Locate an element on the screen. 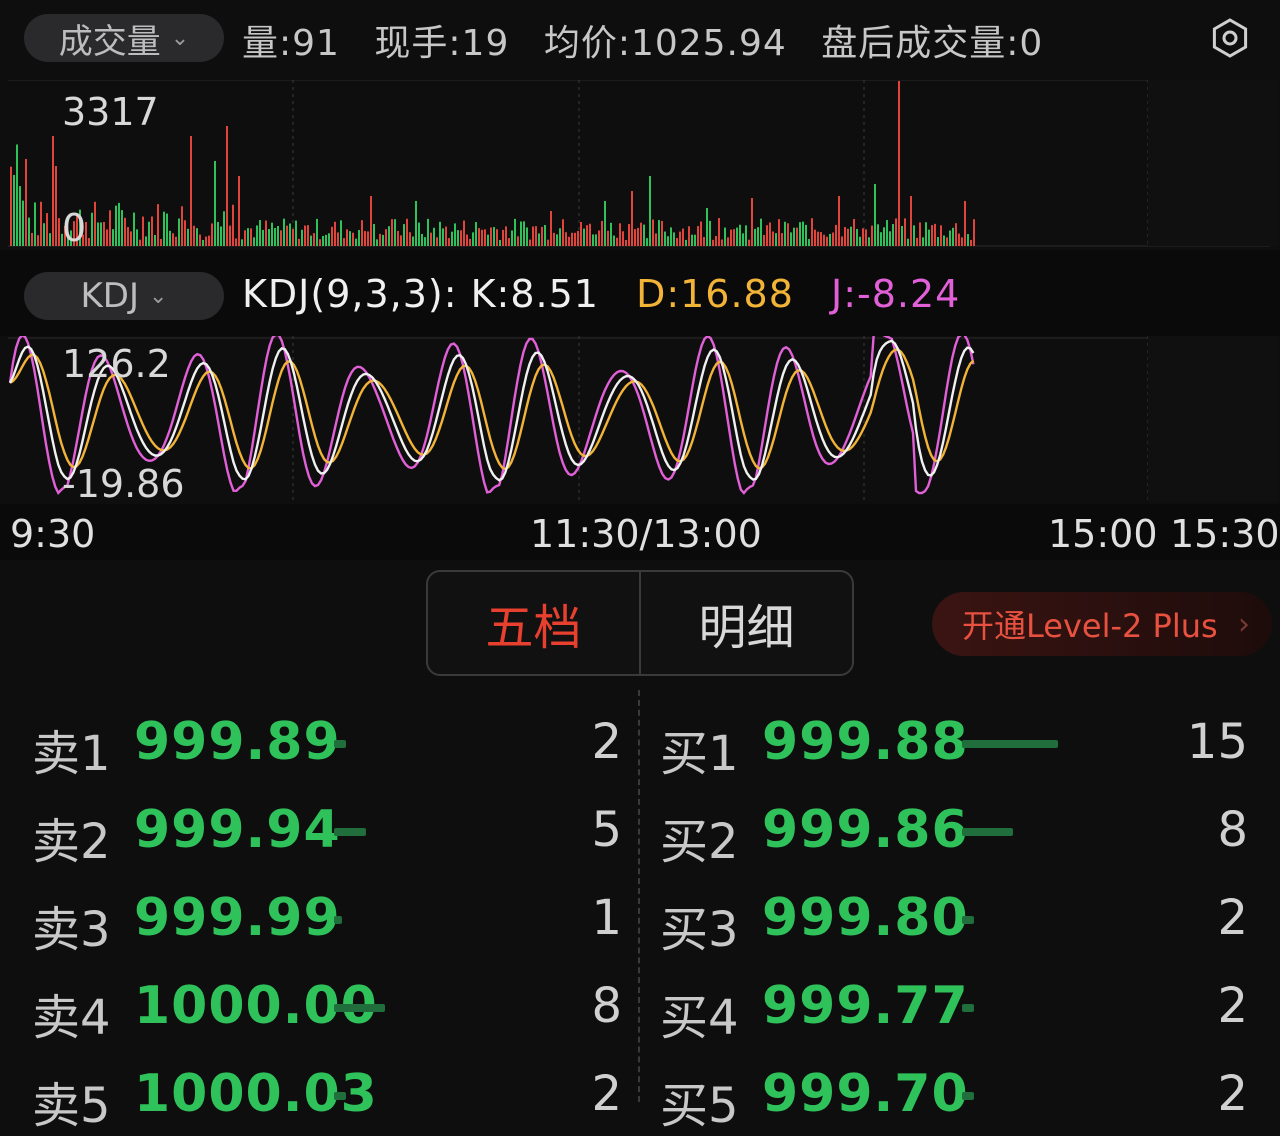  bid-row: 买1 999.88 15 is located at coordinates (954, 740).